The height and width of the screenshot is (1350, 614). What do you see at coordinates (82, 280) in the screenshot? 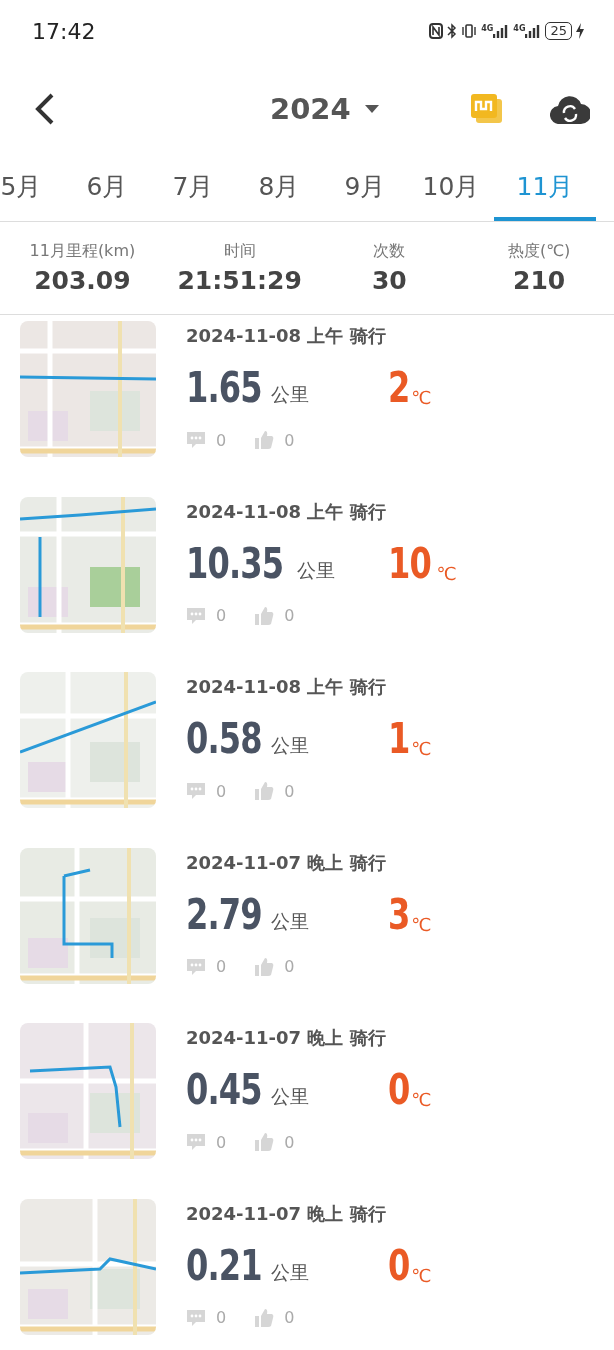
I see `stat-value: 203.09` at bounding box center [82, 280].